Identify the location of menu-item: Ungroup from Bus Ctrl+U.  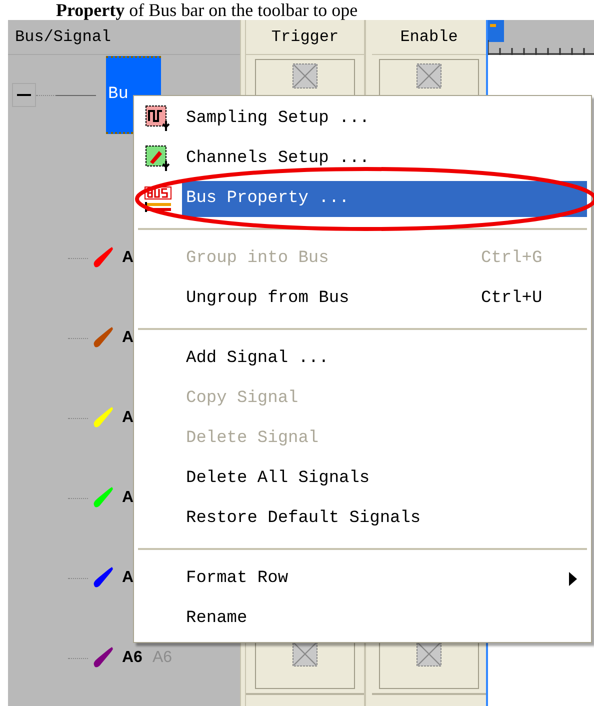
(384, 299).